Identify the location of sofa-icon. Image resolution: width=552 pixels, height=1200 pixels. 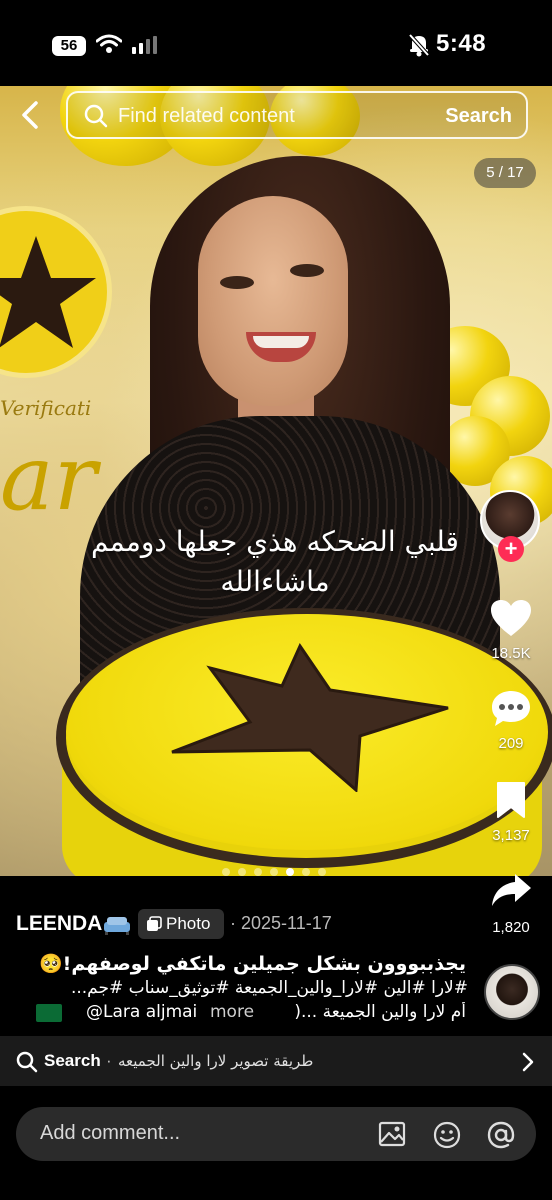
(117, 926).